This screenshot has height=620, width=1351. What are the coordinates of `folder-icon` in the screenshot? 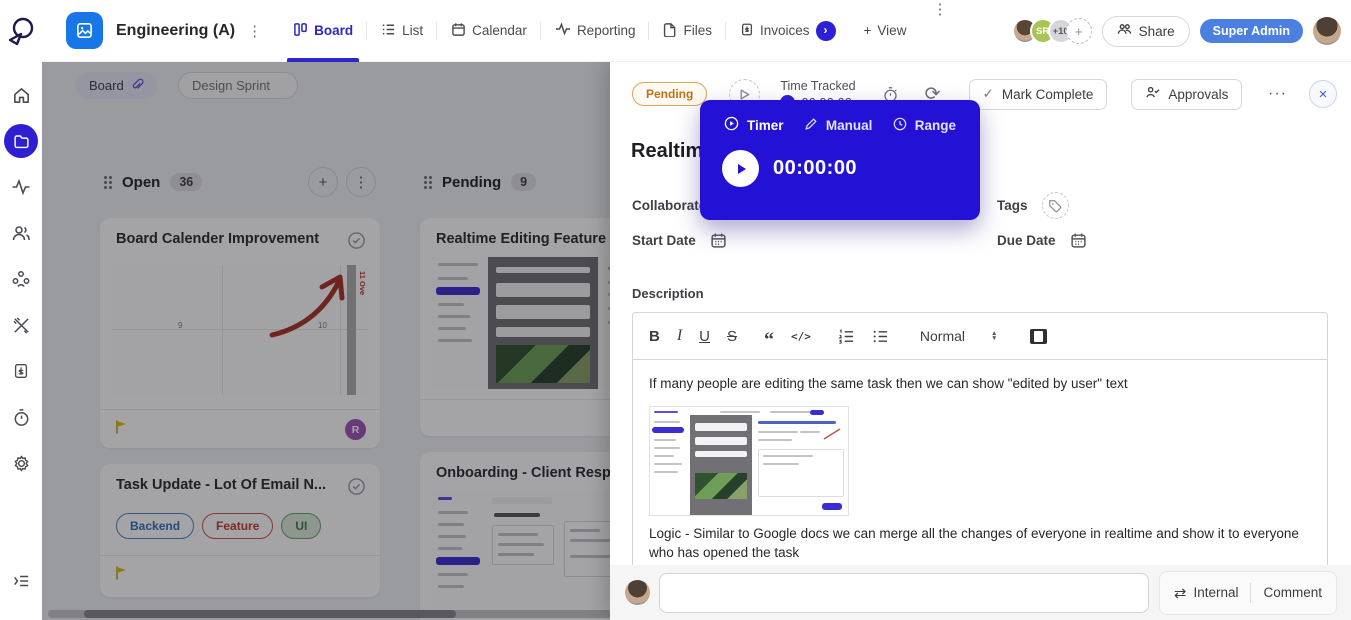 It's located at (21, 141).